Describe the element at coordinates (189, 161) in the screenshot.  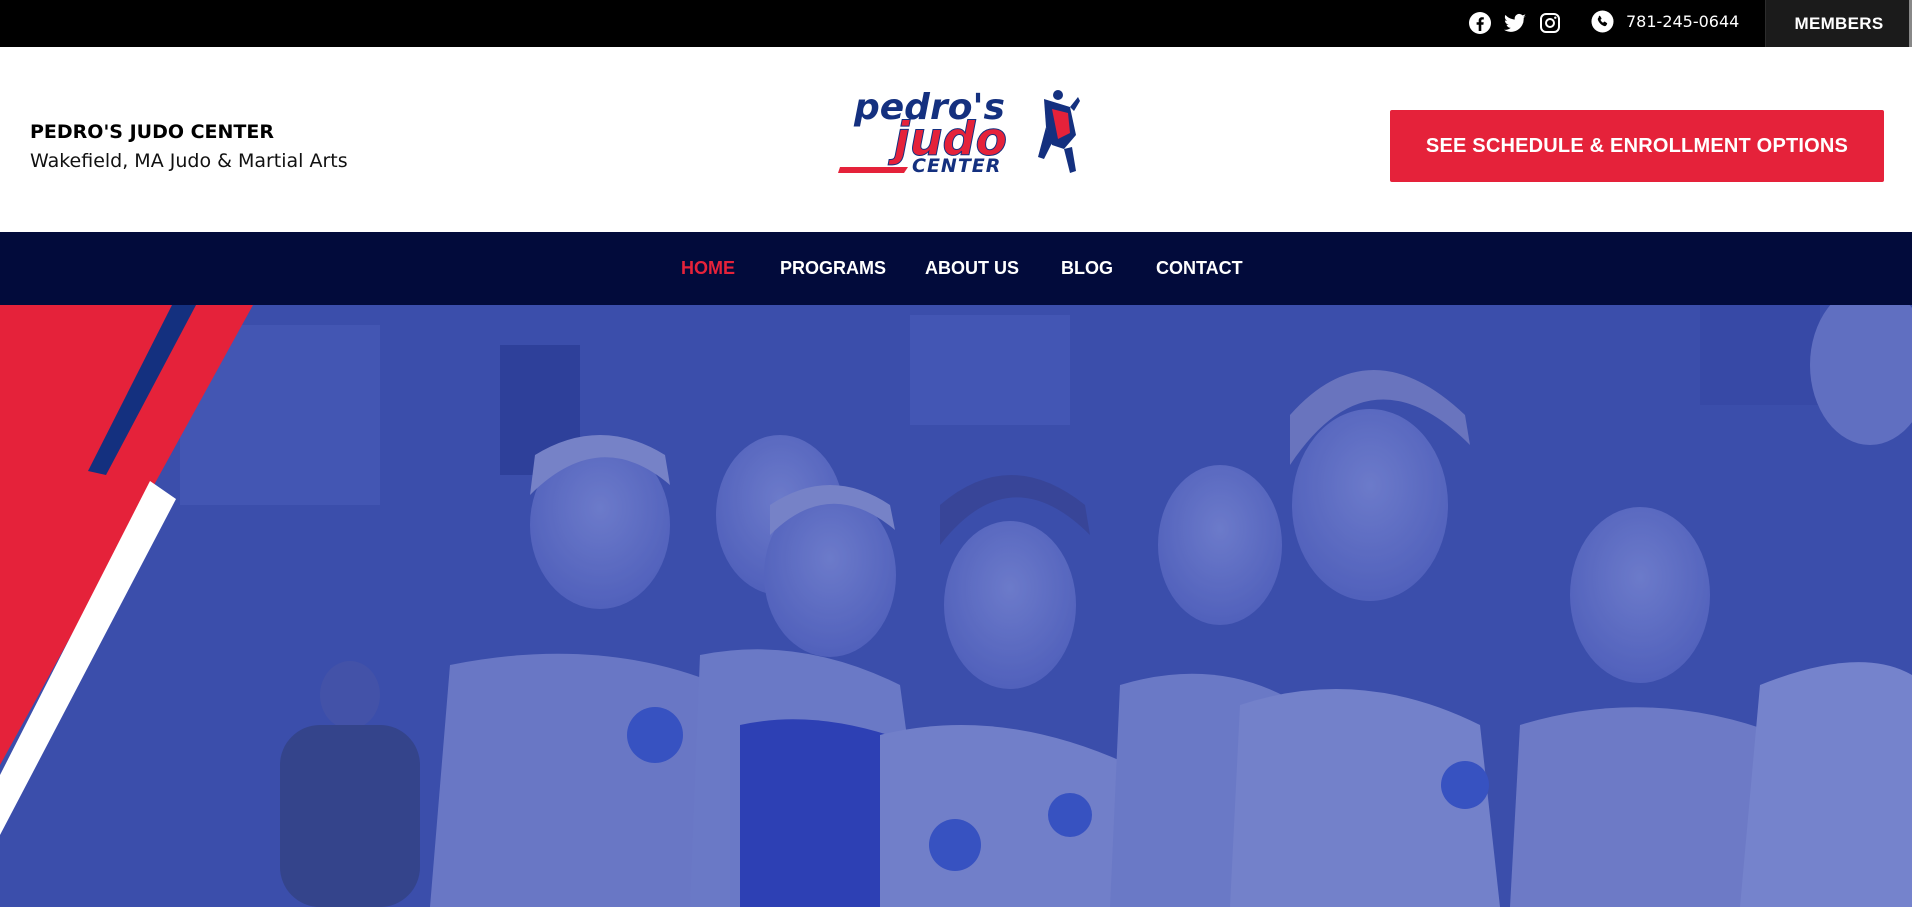
I see `site-tagline: Wakefield, MA Judo & Martial Arts` at that location.